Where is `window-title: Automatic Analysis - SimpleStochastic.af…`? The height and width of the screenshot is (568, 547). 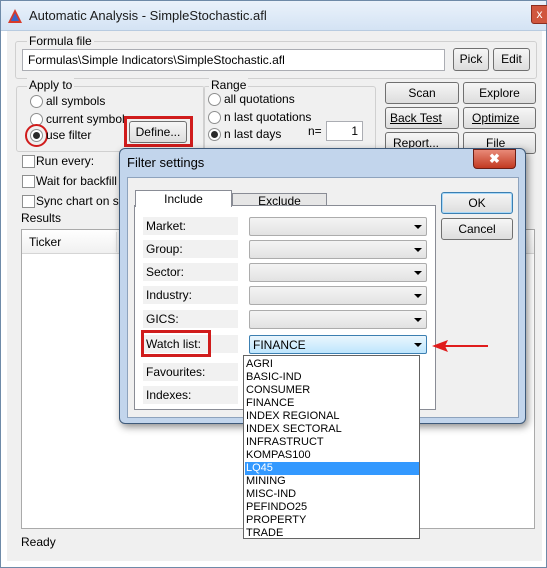 window-title: Automatic Analysis - SimpleStochastic.af… is located at coordinates (148, 15).